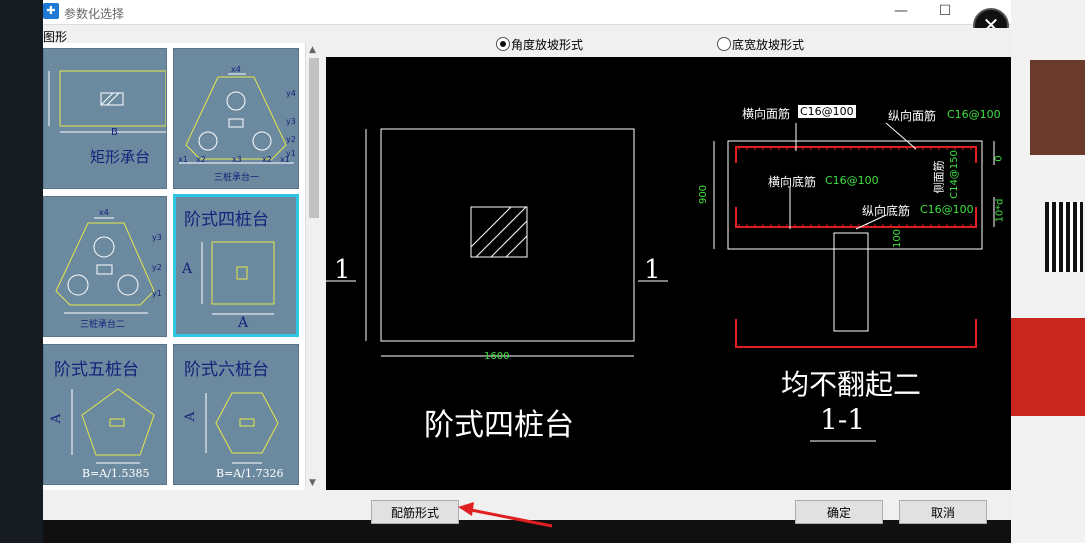 This screenshot has width=1085, height=543. I want to click on red-arrow-head-icon, so click(466, 509).